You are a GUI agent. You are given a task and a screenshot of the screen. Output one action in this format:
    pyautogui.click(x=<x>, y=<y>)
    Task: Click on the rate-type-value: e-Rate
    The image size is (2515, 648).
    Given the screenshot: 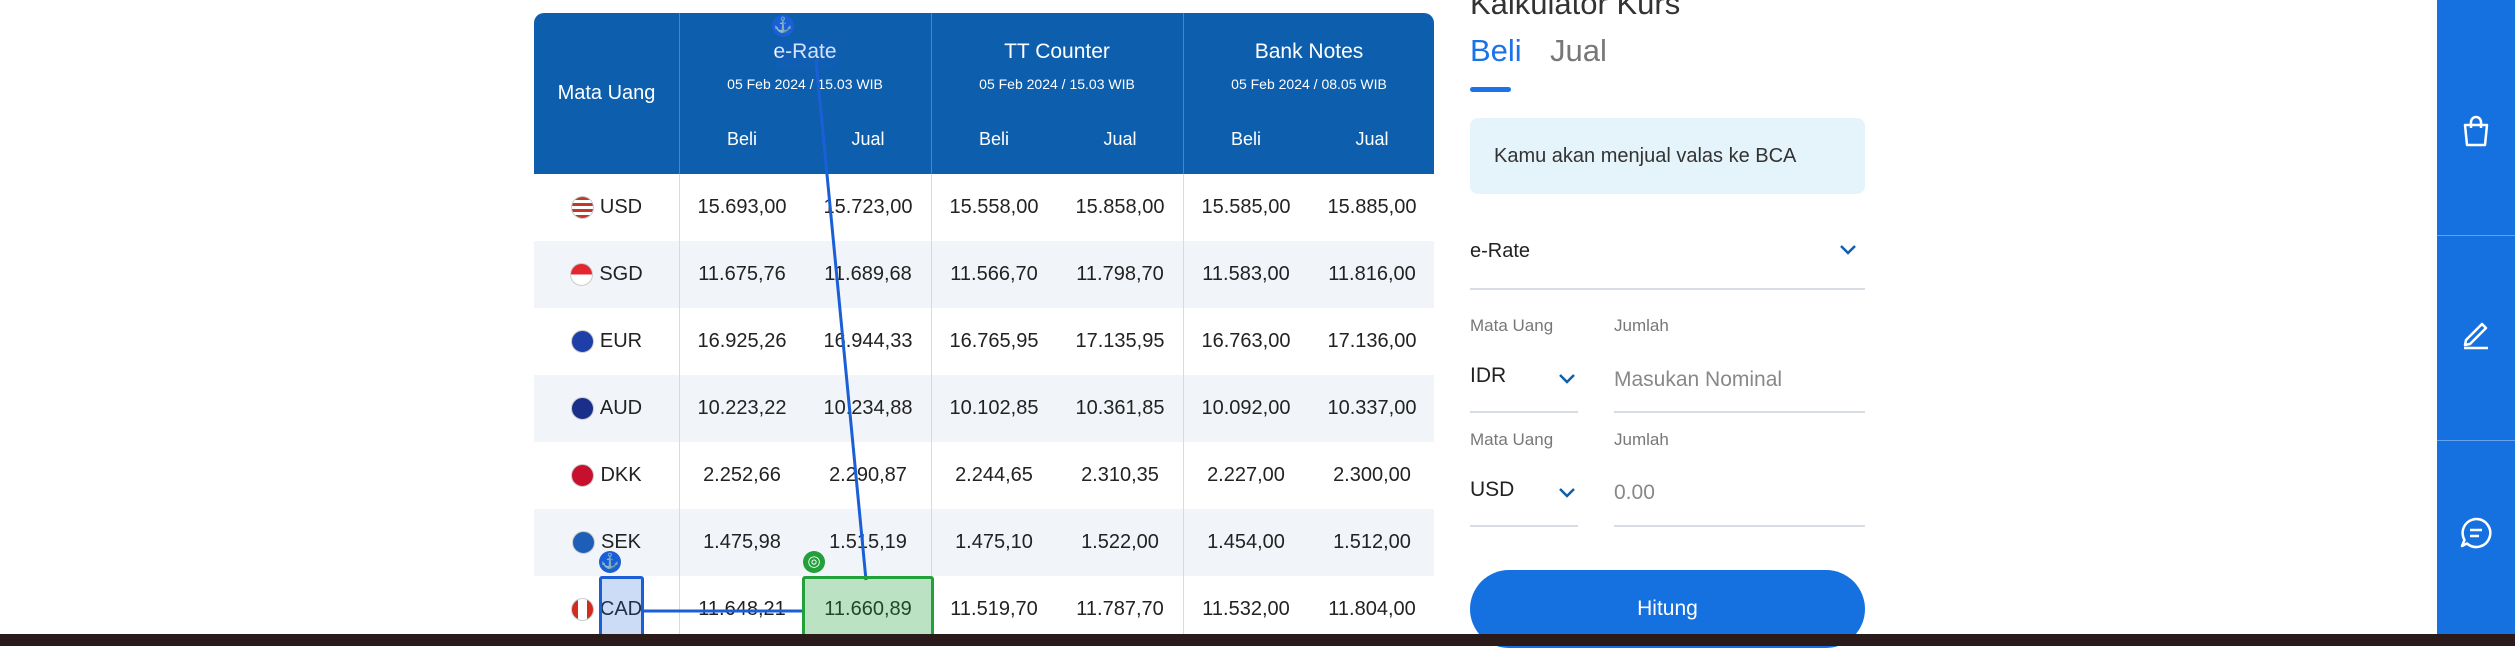 What is the action you would take?
    pyautogui.click(x=1500, y=251)
    